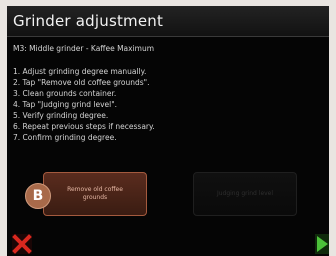 This screenshot has height=256, width=336. I want to click on cancel-x-icon, so click(22, 244).